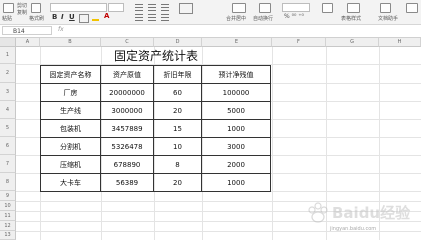  I want to click on table-cell: 生产线, so click(70, 110).